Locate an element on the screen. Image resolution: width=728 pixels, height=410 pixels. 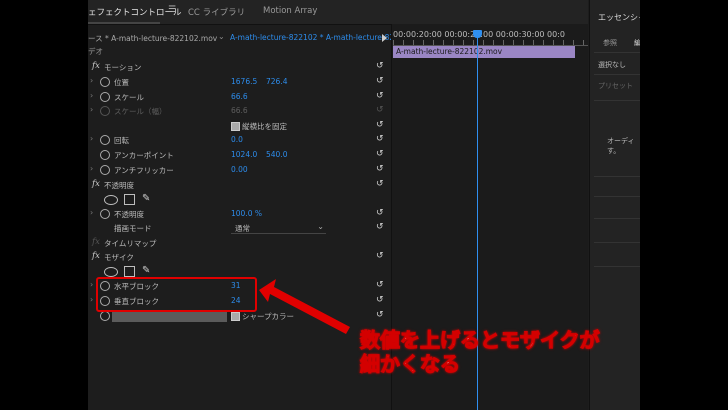
annotation-line-2: 細かくなる is located at coordinates (410, 364).